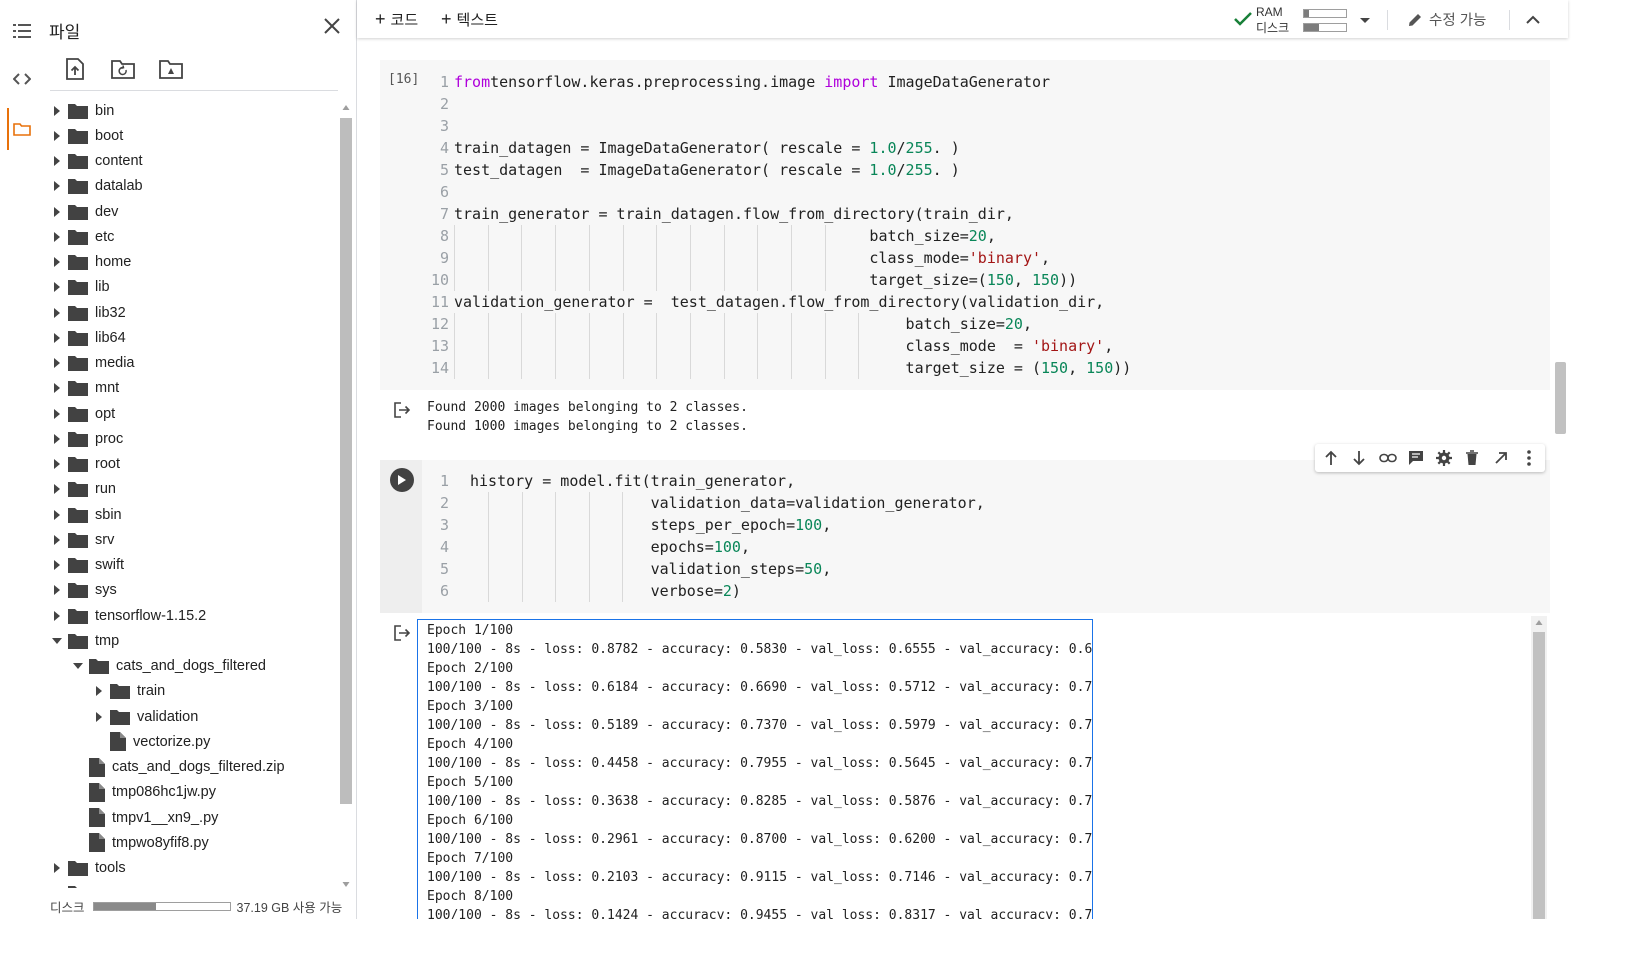 This screenshot has height=966, width=1648. What do you see at coordinates (1501, 458) in the screenshot?
I see `open-in-new-icon` at bounding box center [1501, 458].